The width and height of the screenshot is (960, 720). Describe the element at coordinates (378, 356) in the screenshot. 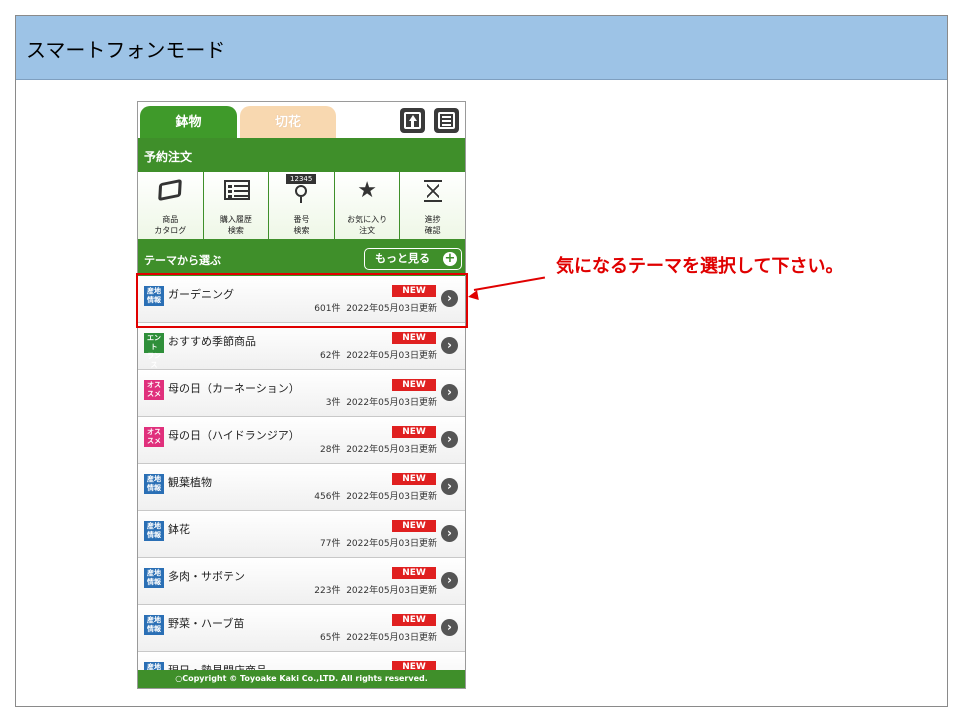

I see `item-meta: 62件 2022年05月03日更新` at that location.